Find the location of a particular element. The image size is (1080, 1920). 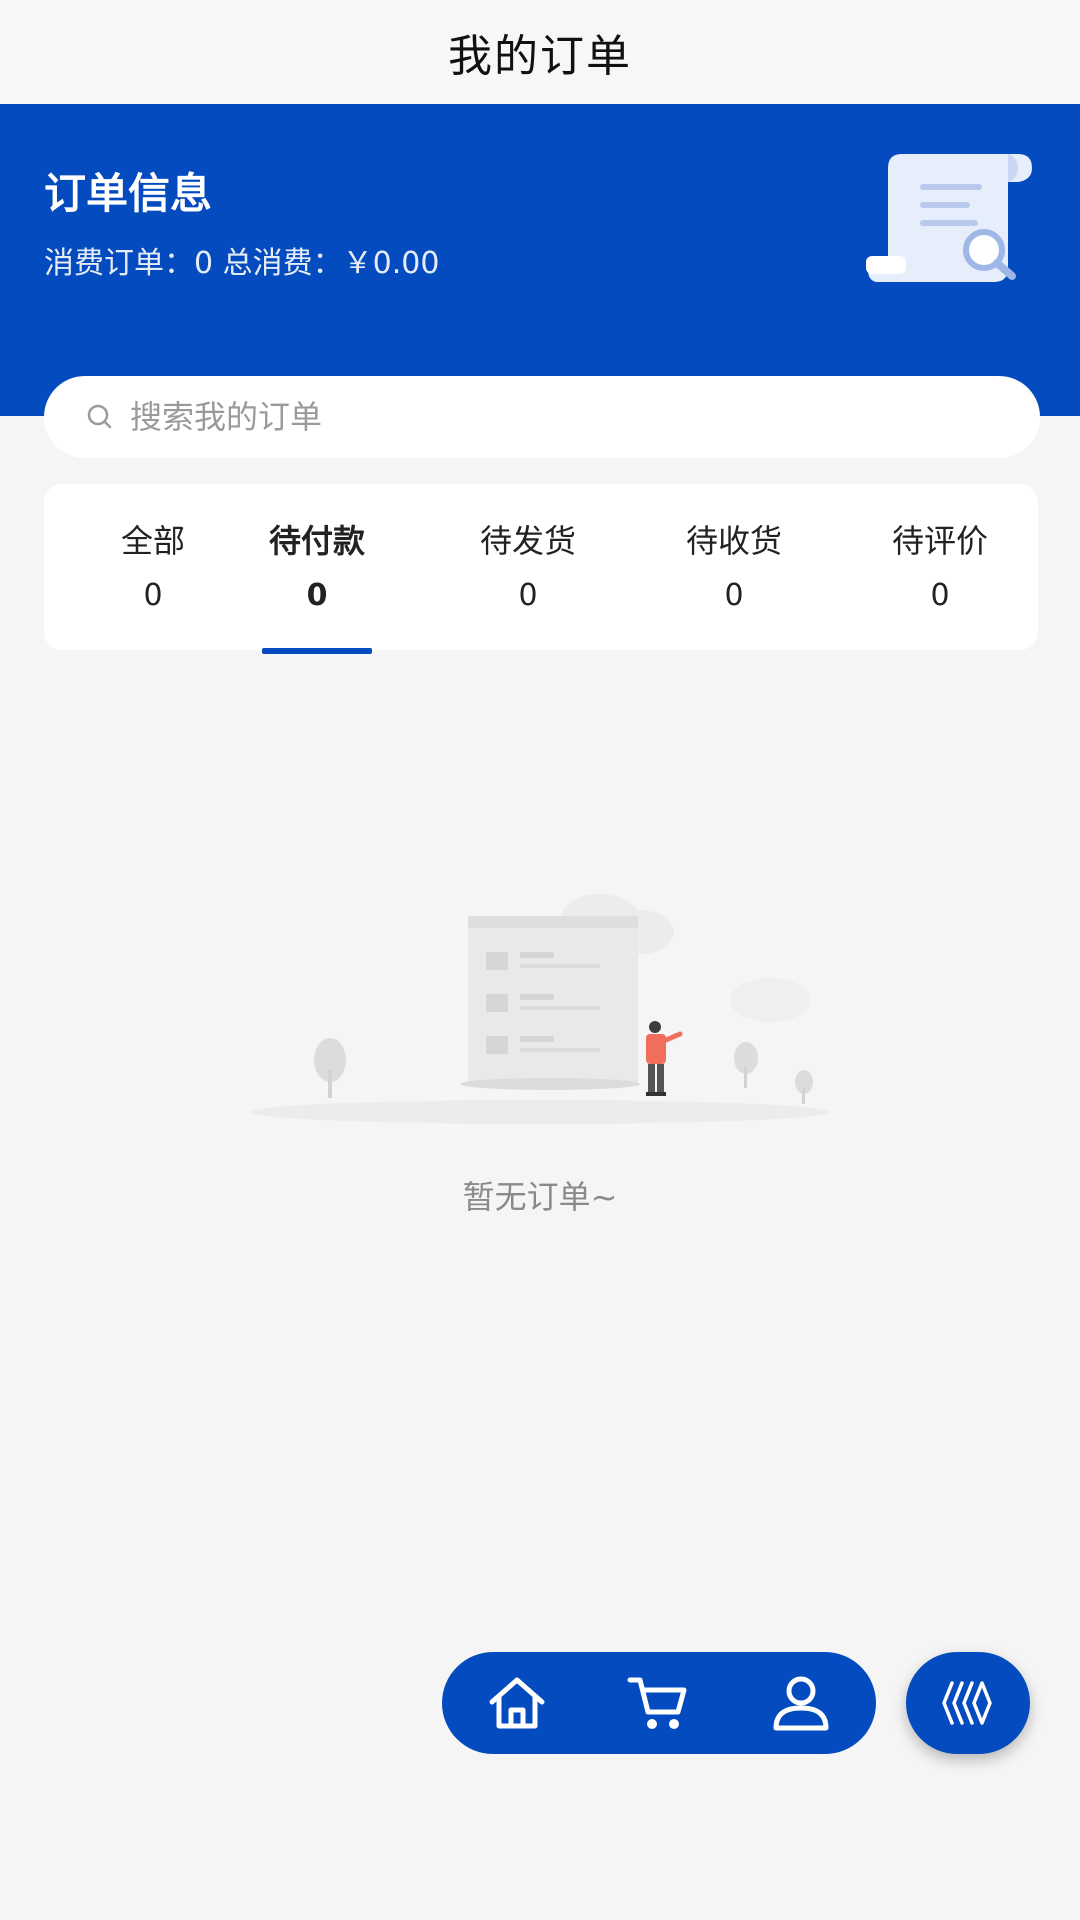

bottom-nav is located at coordinates (659, 1703).